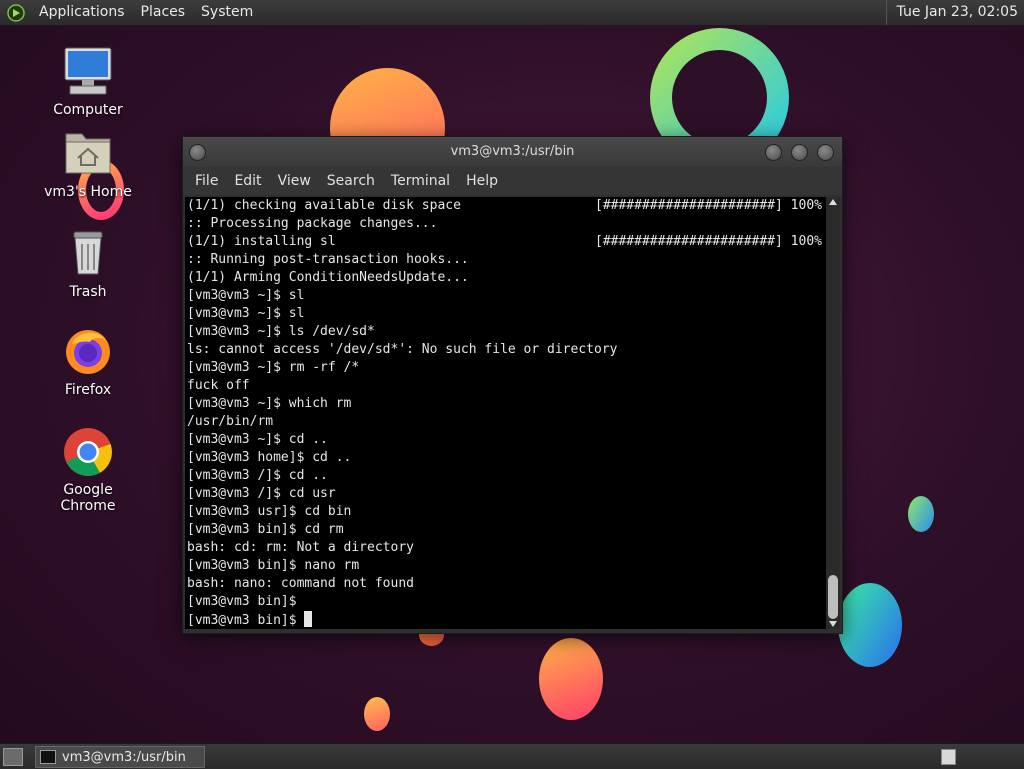 The image size is (1024, 769). Describe the element at coordinates (833, 202) in the screenshot. I see `scroll-up-icon` at that location.